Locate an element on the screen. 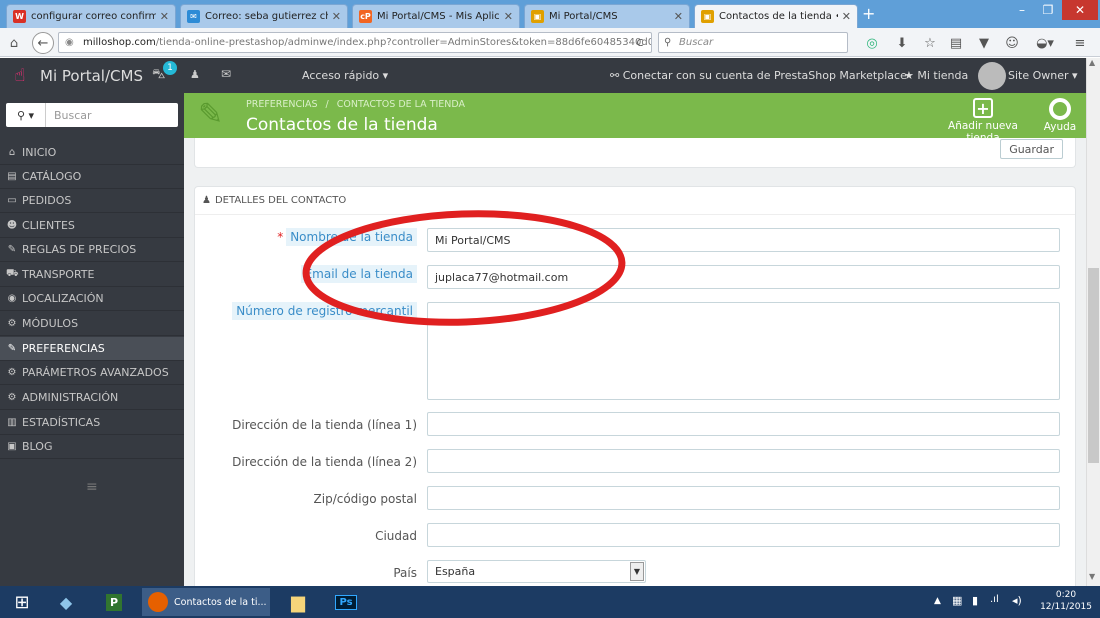  browser-tab: cP Mi Portal/CMS - Mis Aplic... ✕ is located at coordinates (436, 16).